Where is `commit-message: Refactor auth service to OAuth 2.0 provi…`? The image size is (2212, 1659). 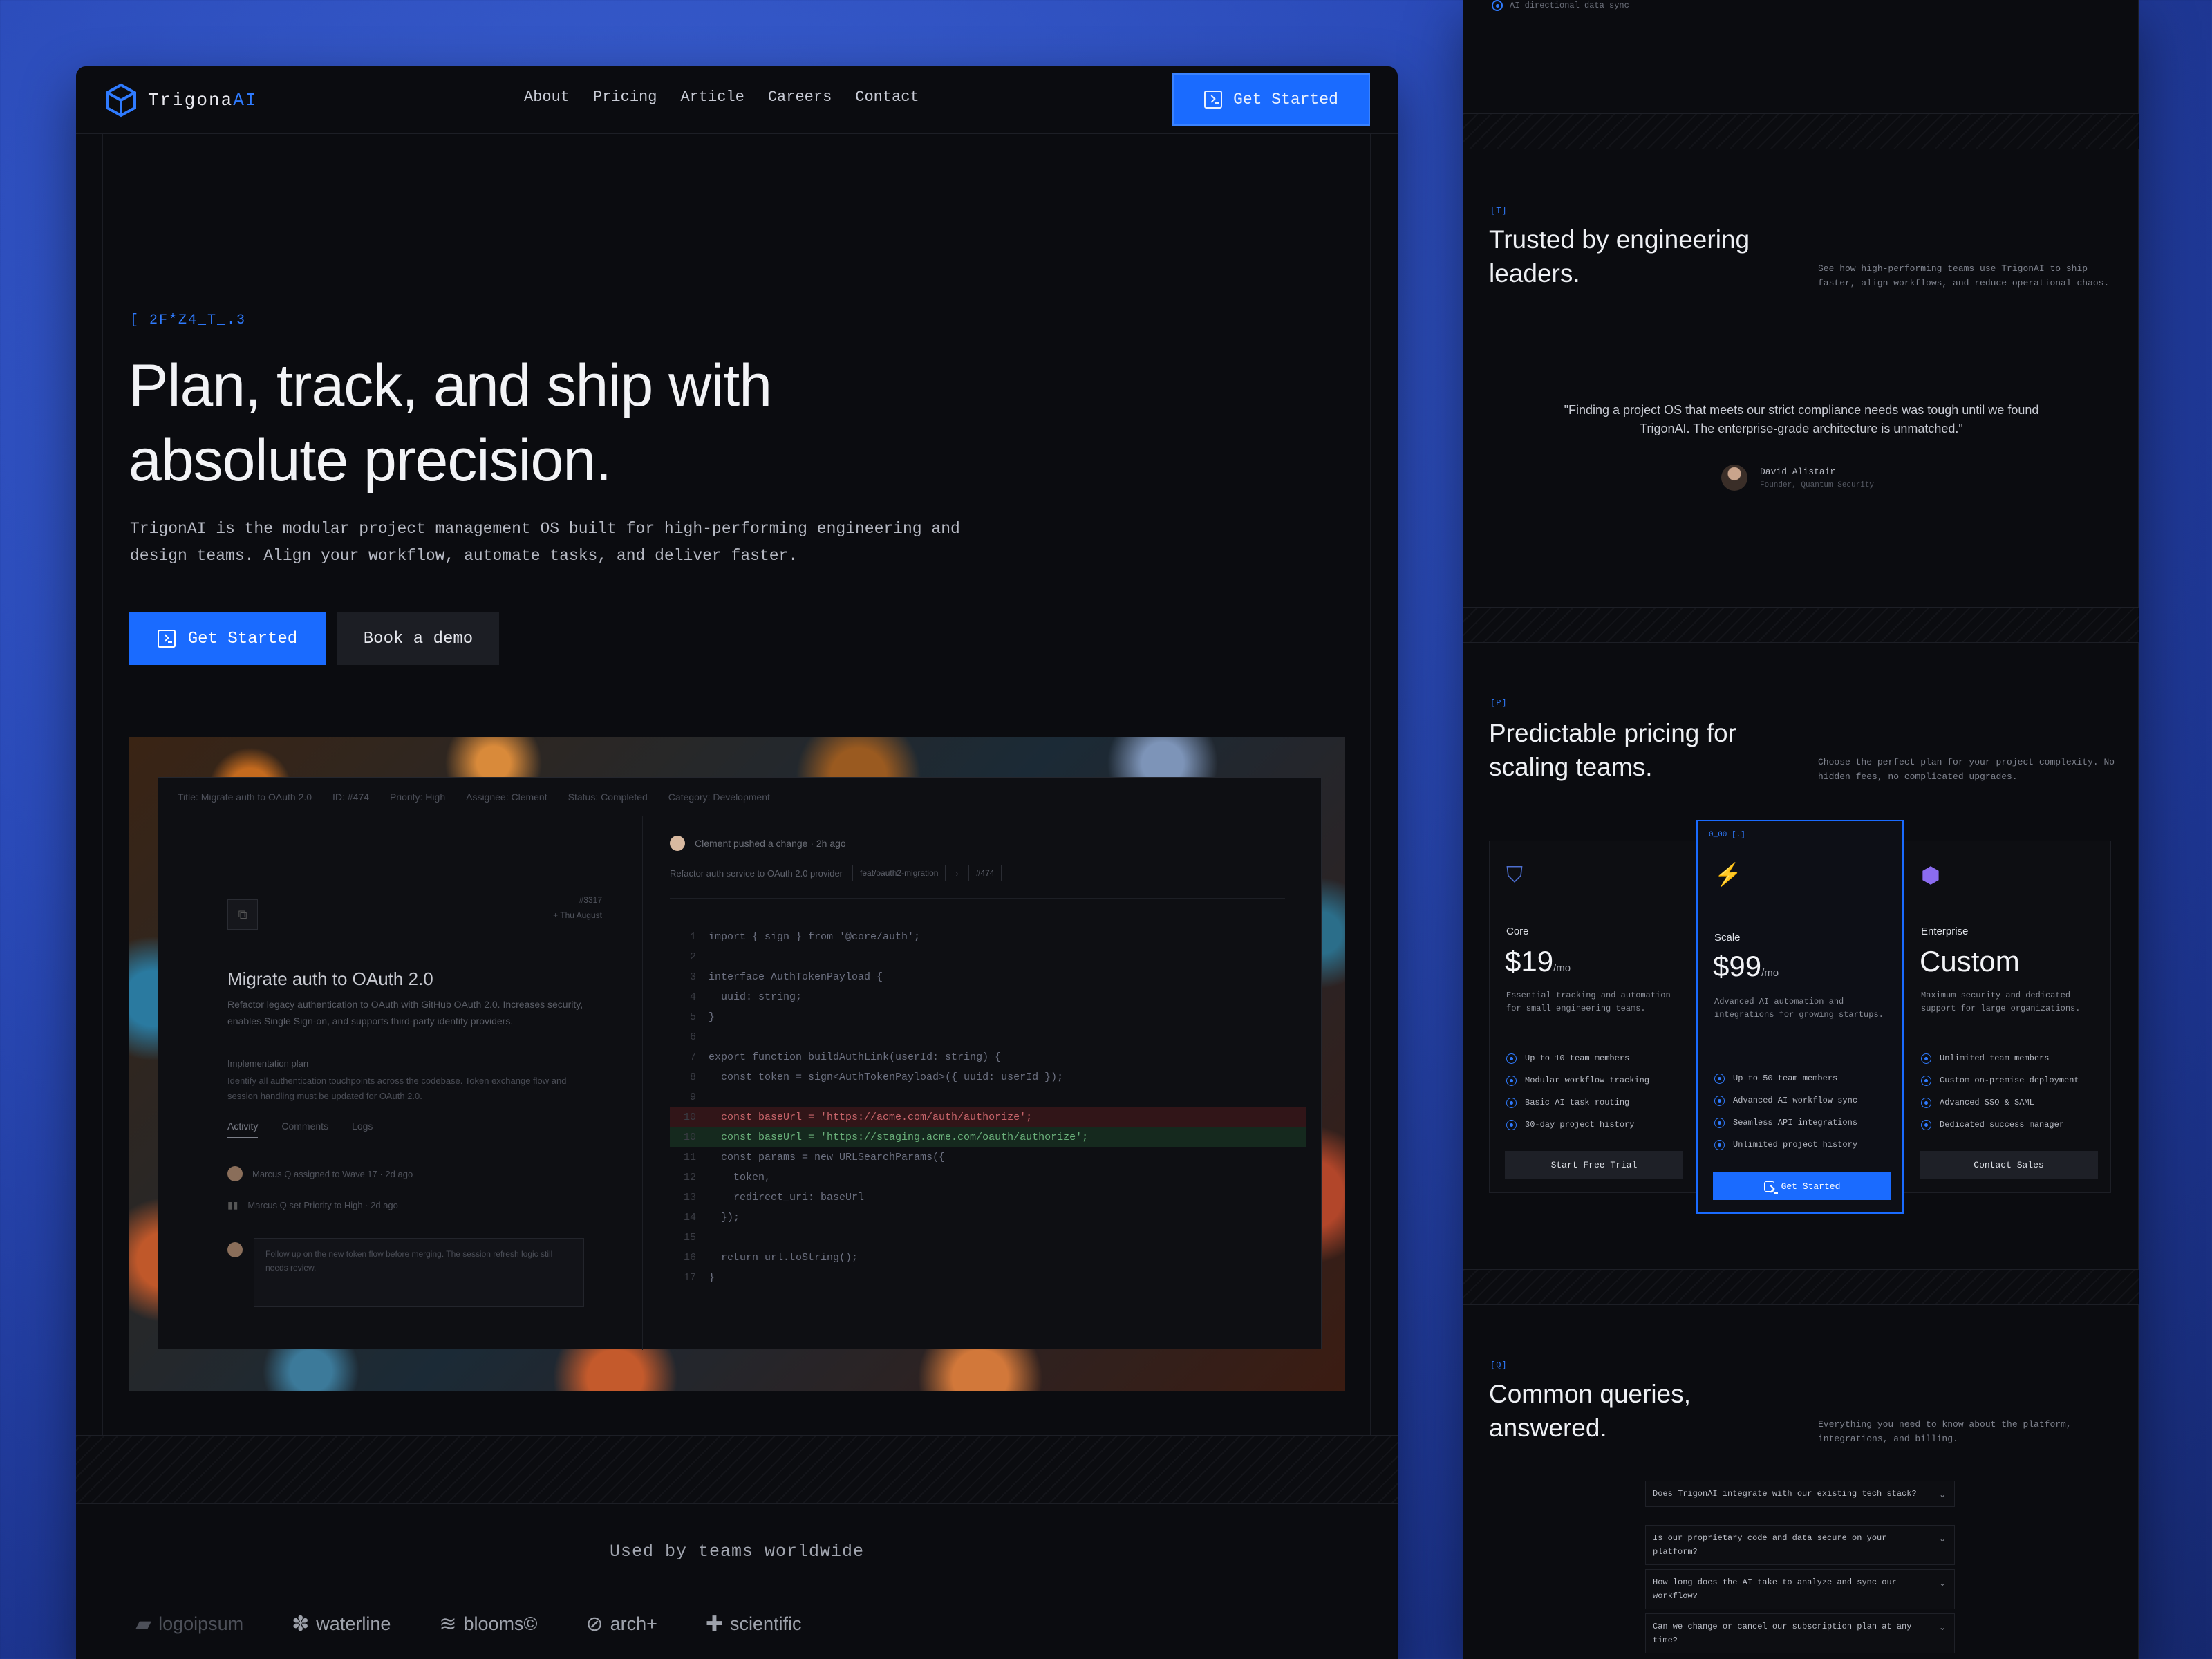 commit-message: Refactor auth service to OAuth 2.0 provi… is located at coordinates (836, 873).